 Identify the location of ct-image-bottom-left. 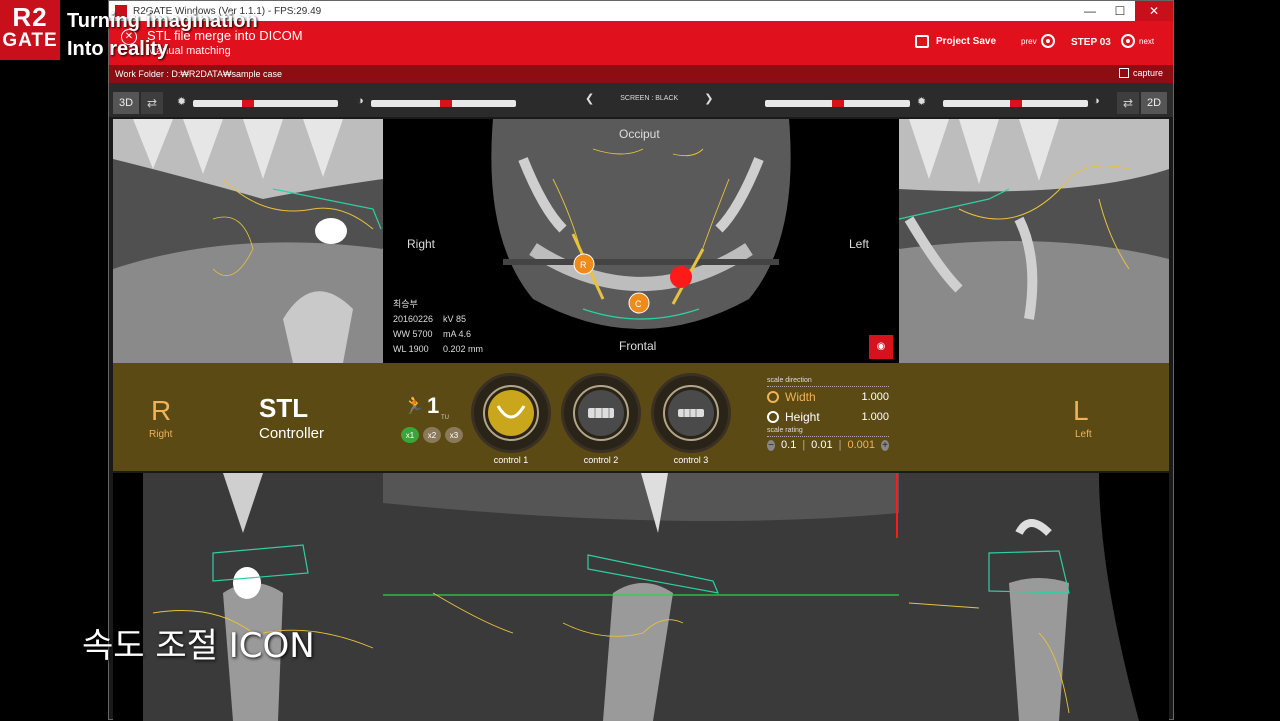
(1034, 597).